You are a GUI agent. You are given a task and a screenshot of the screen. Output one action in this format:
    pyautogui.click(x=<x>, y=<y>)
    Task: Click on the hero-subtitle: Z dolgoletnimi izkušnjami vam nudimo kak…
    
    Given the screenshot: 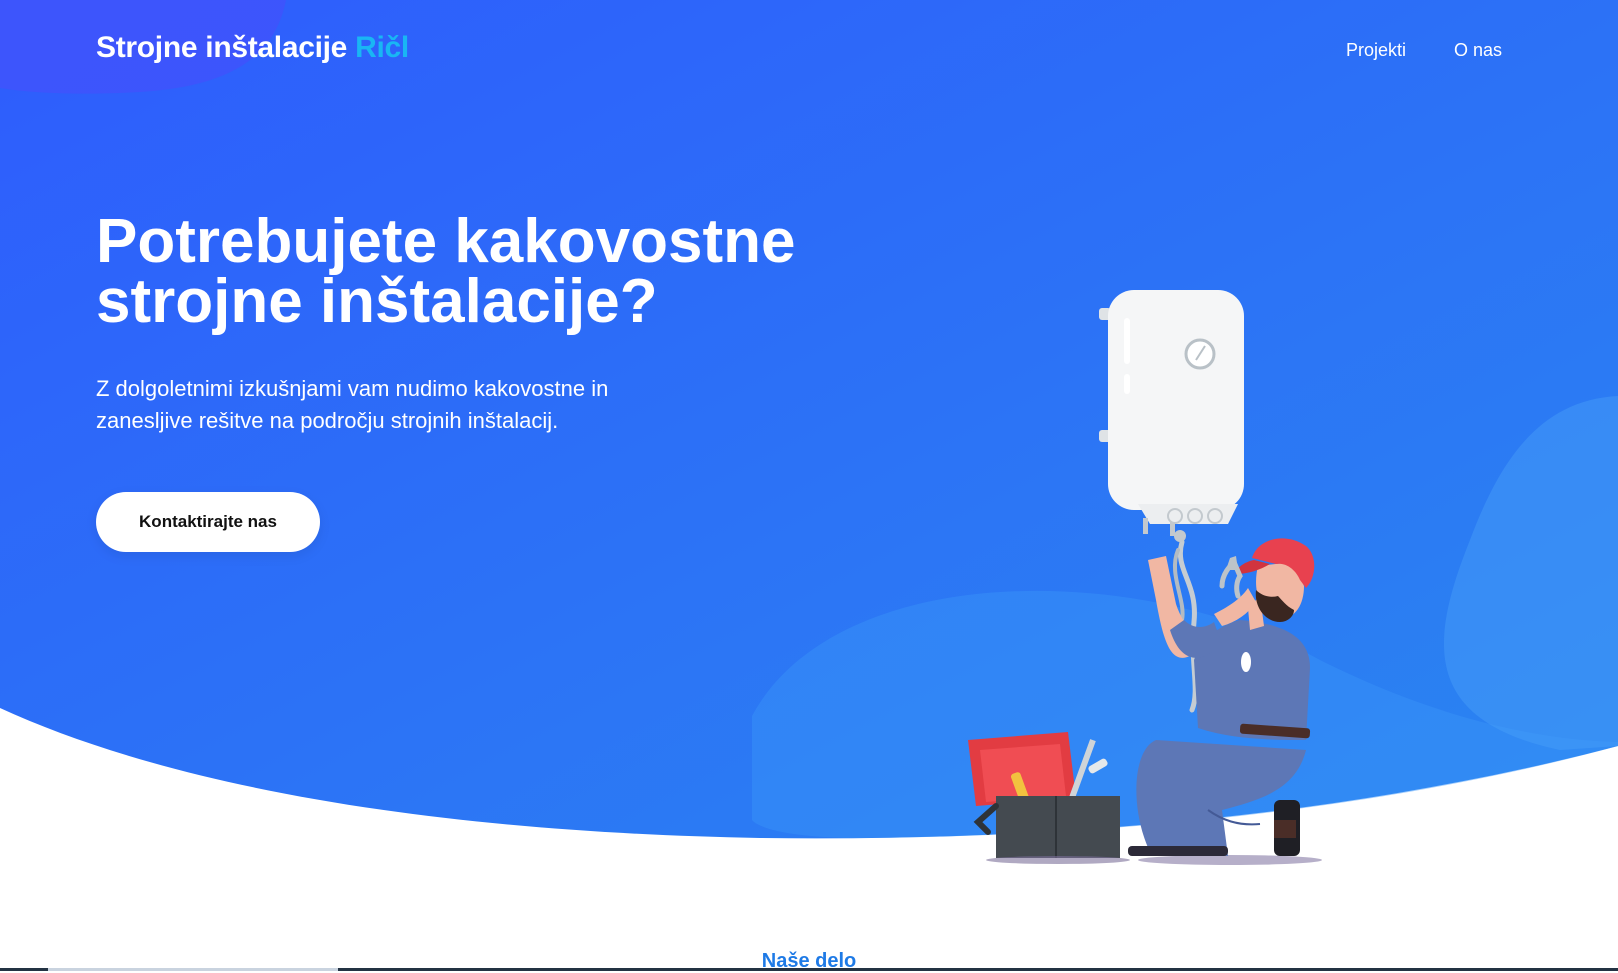 What is the action you would take?
    pyautogui.click(x=396, y=405)
    